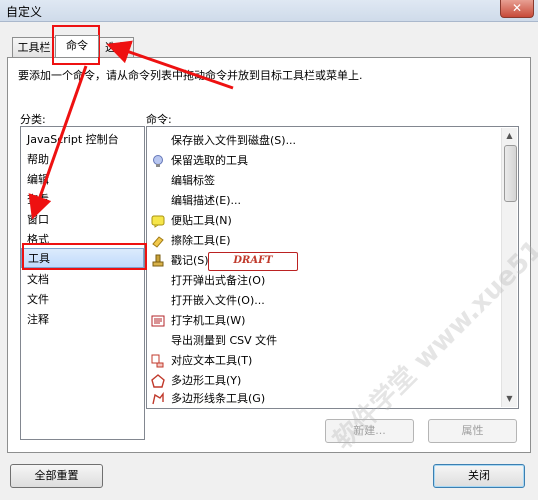 This screenshot has height=500, width=538. What do you see at coordinates (77, 46) in the screenshot?
I see `tab-commands: 命令` at bounding box center [77, 46].